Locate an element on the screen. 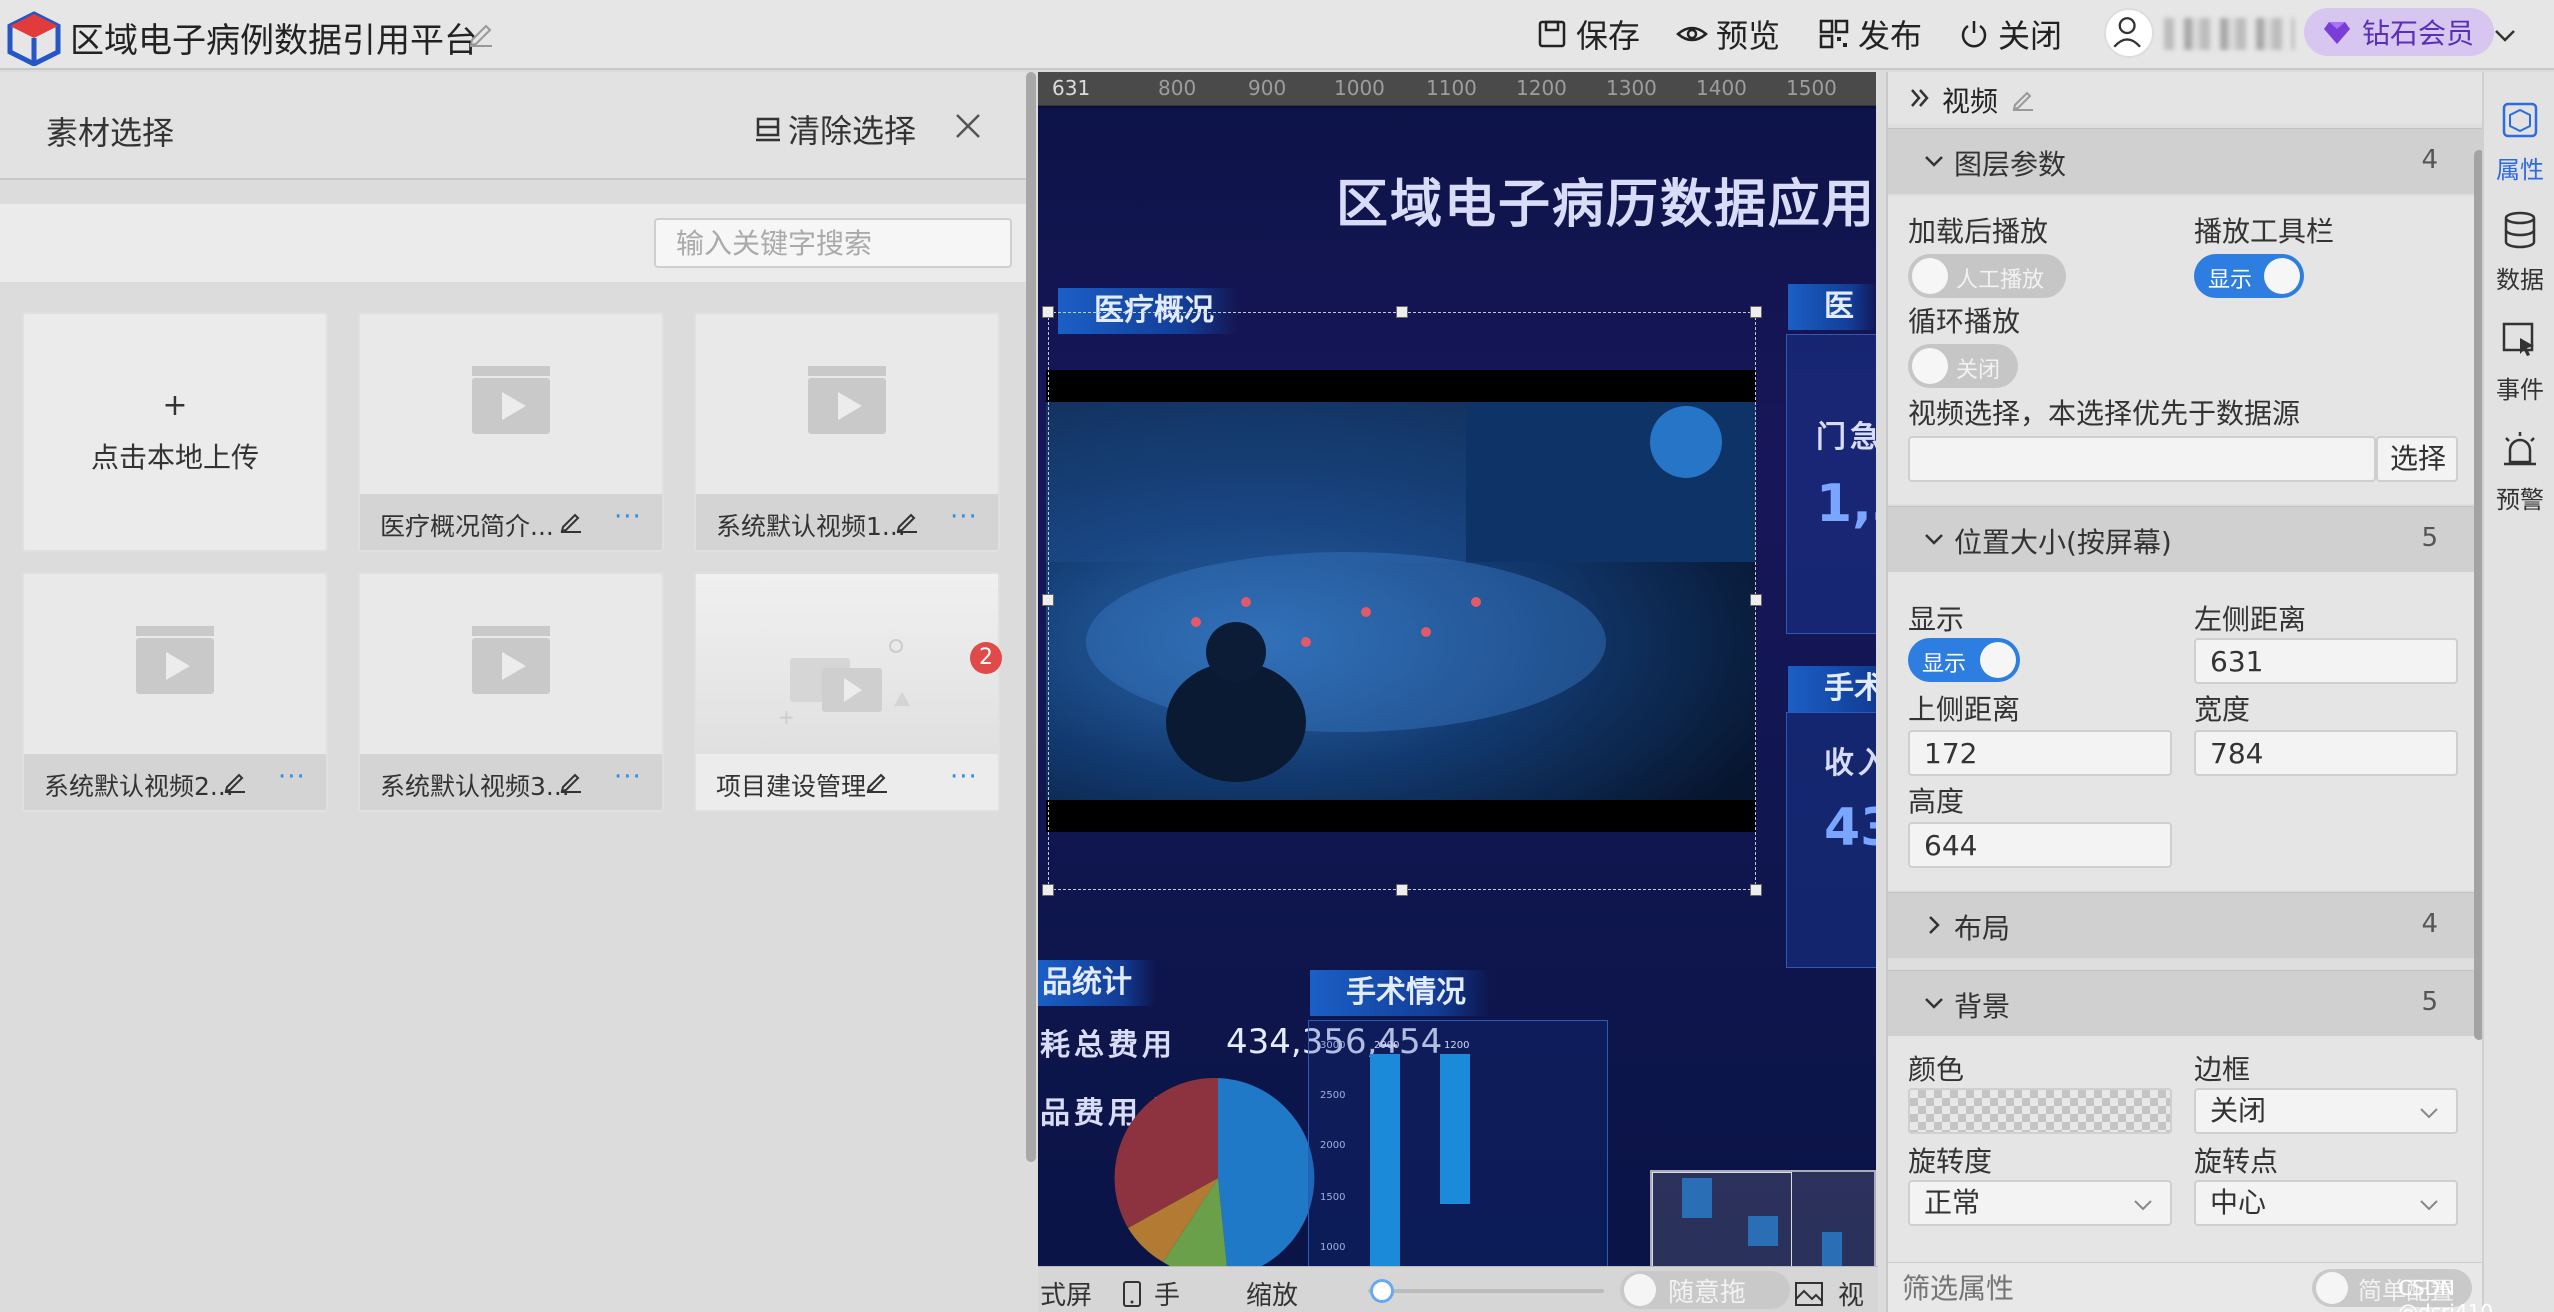  rotation-select: 正常 is located at coordinates (2040, 1203).